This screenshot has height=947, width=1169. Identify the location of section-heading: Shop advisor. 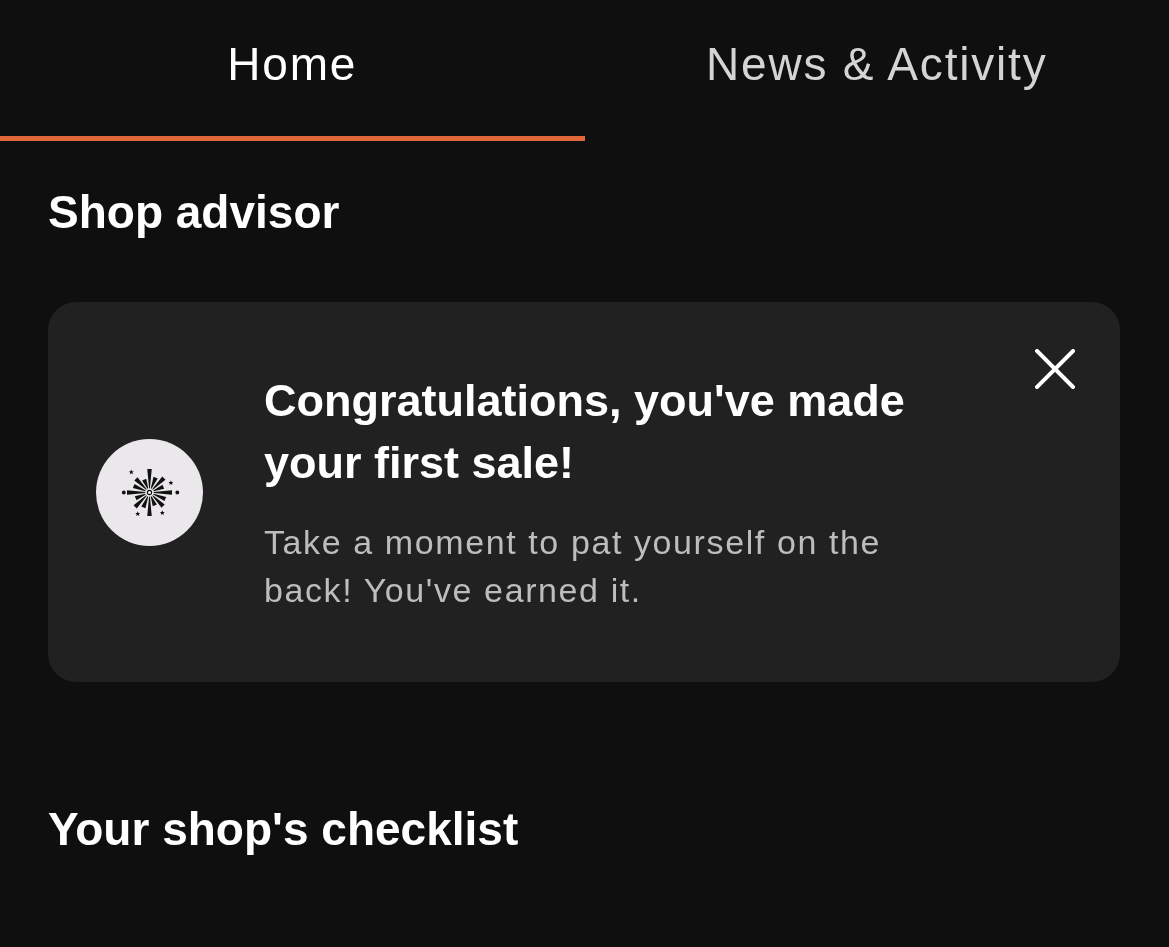
(194, 212).